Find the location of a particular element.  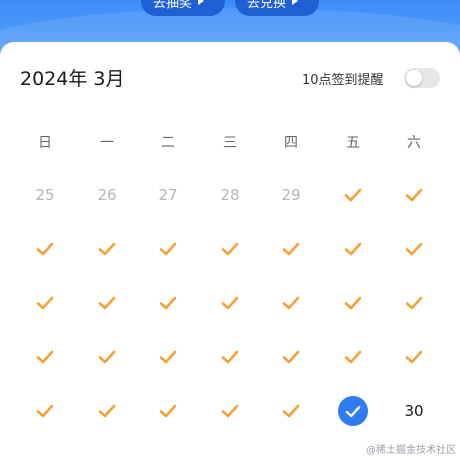

day-cell-other-month: 29 is located at coordinates (291, 195).